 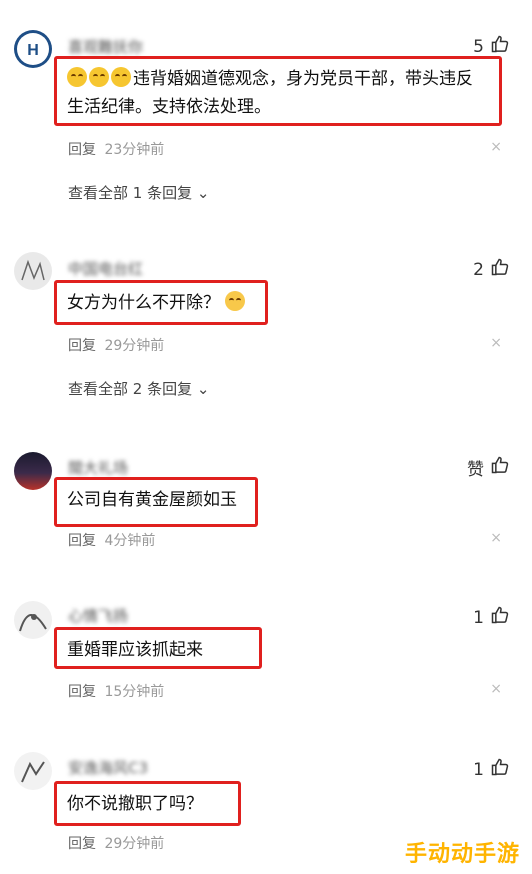 I want to click on avatar: H, so click(x=33, y=49).